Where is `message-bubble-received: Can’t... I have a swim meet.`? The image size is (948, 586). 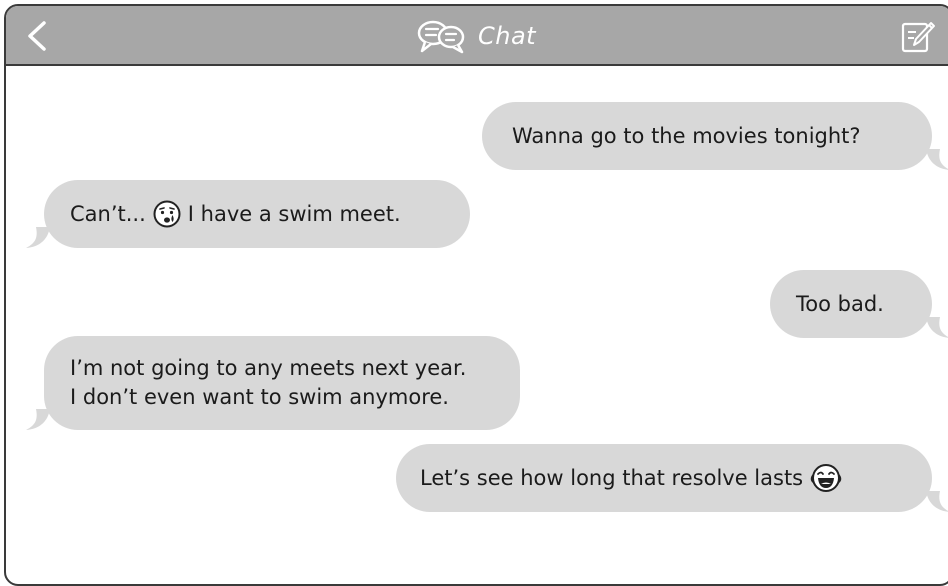
message-bubble-received: Can’t... I have a swim meet. is located at coordinates (248, 214).